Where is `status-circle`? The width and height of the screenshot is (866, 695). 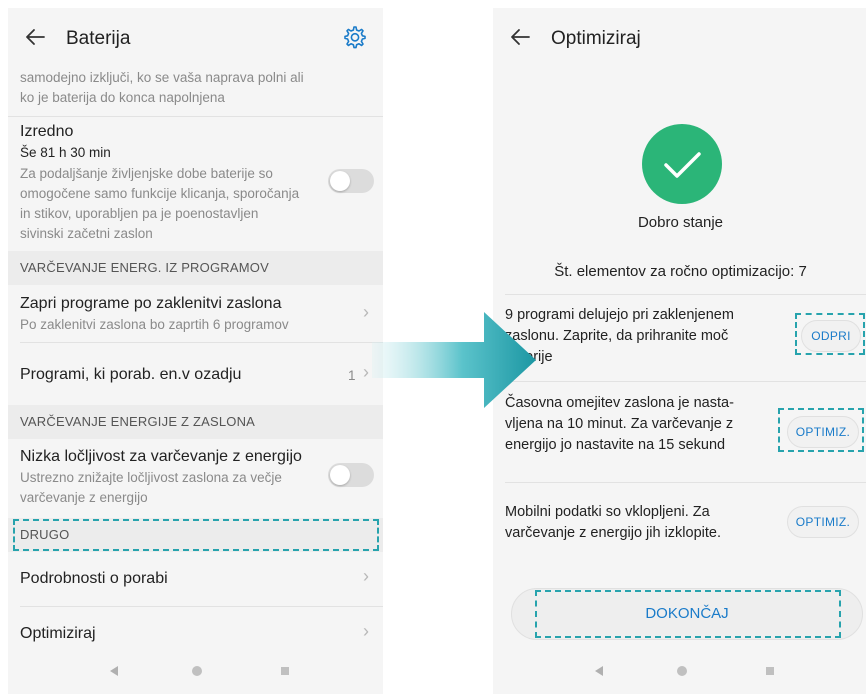
status-circle is located at coordinates (682, 164).